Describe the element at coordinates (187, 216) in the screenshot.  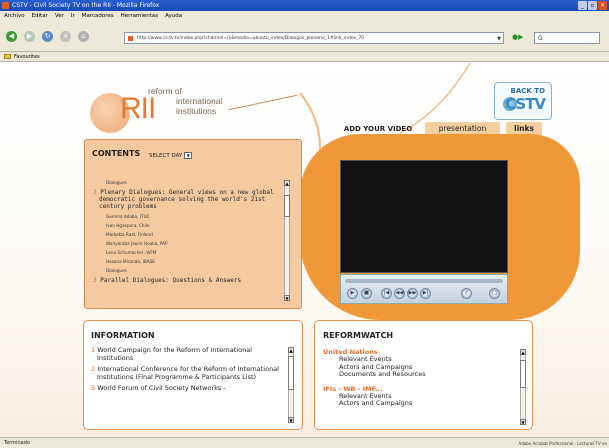
I see `list-item: Gemma Adaba, ITUC` at that location.